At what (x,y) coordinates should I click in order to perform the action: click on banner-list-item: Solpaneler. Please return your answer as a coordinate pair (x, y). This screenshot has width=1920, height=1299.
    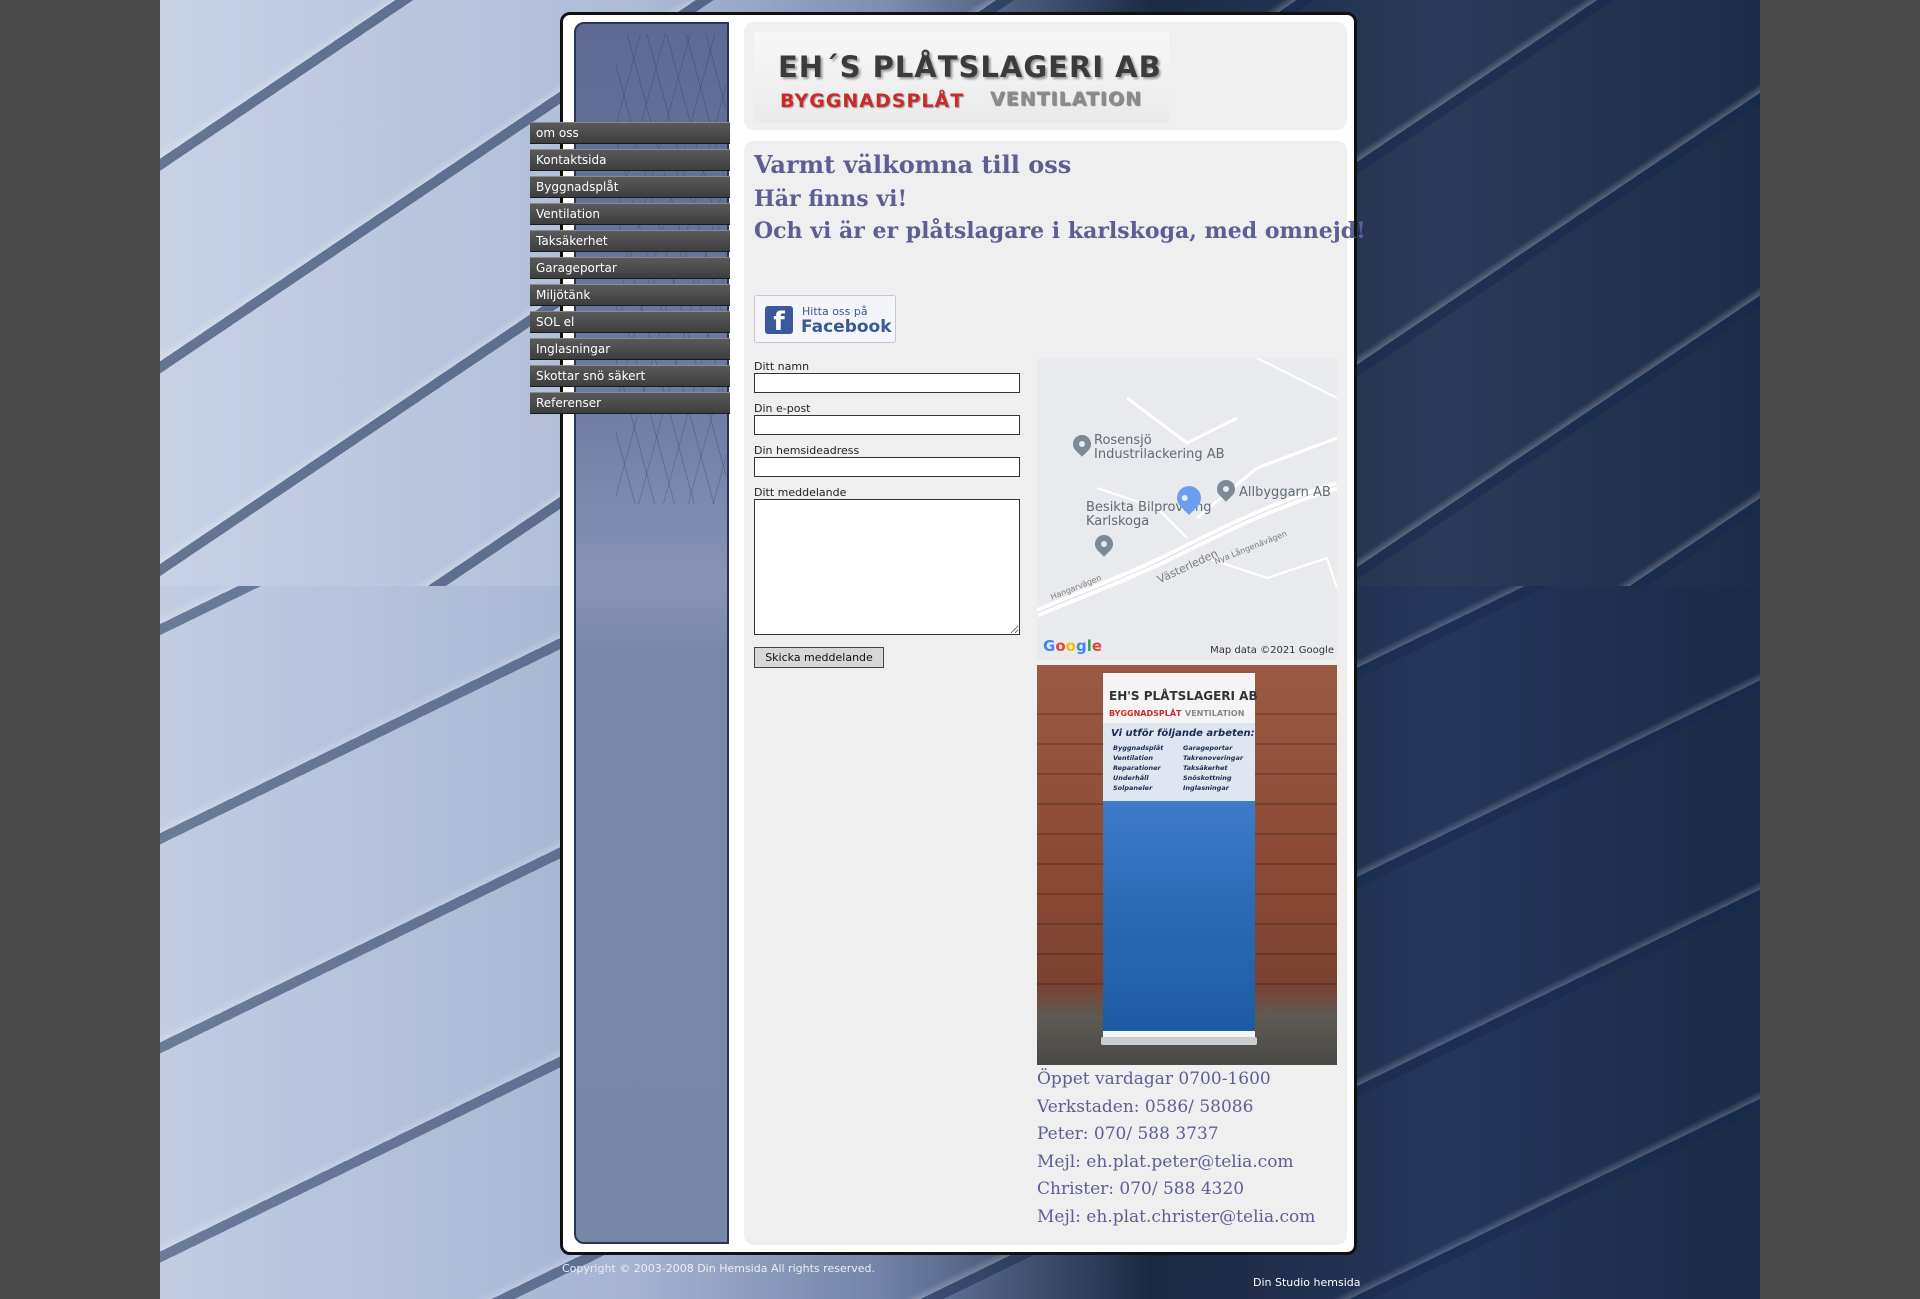
    Looking at the image, I should click on (1133, 788).